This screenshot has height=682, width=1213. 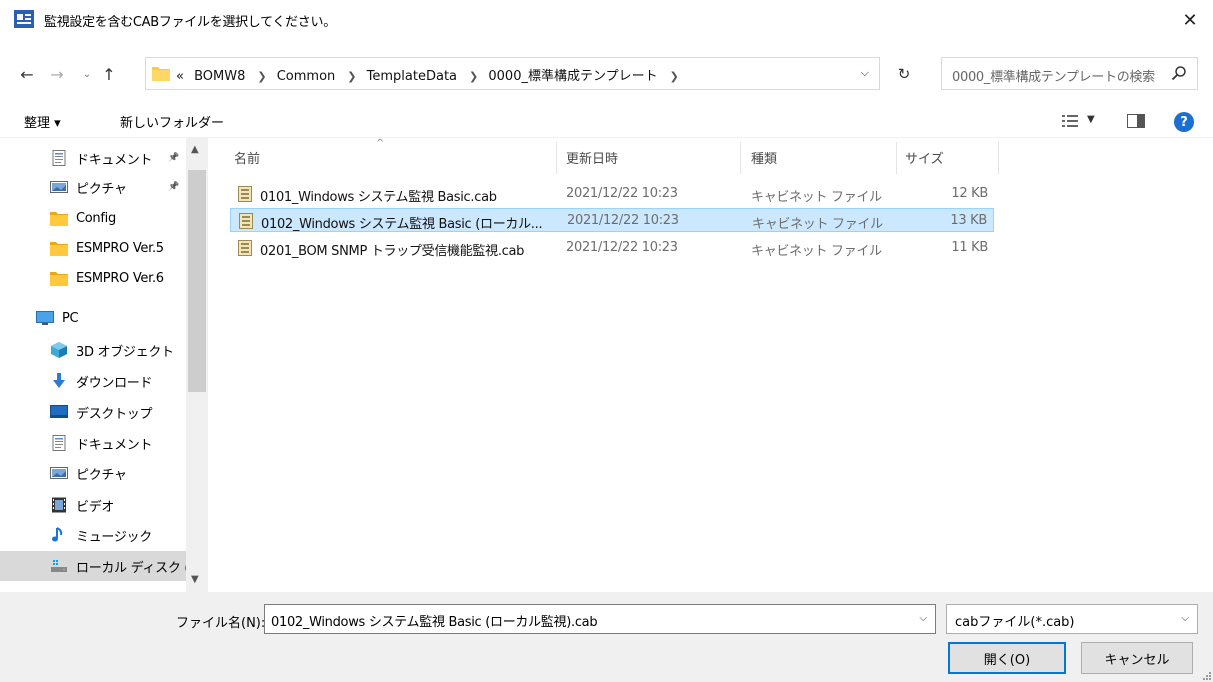 What do you see at coordinates (59, 566) in the screenshot?
I see `local-disk-icon` at bounding box center [59, 566].